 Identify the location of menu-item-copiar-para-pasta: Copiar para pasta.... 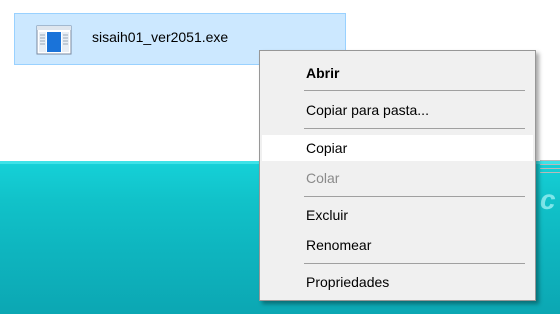
(397, 110).